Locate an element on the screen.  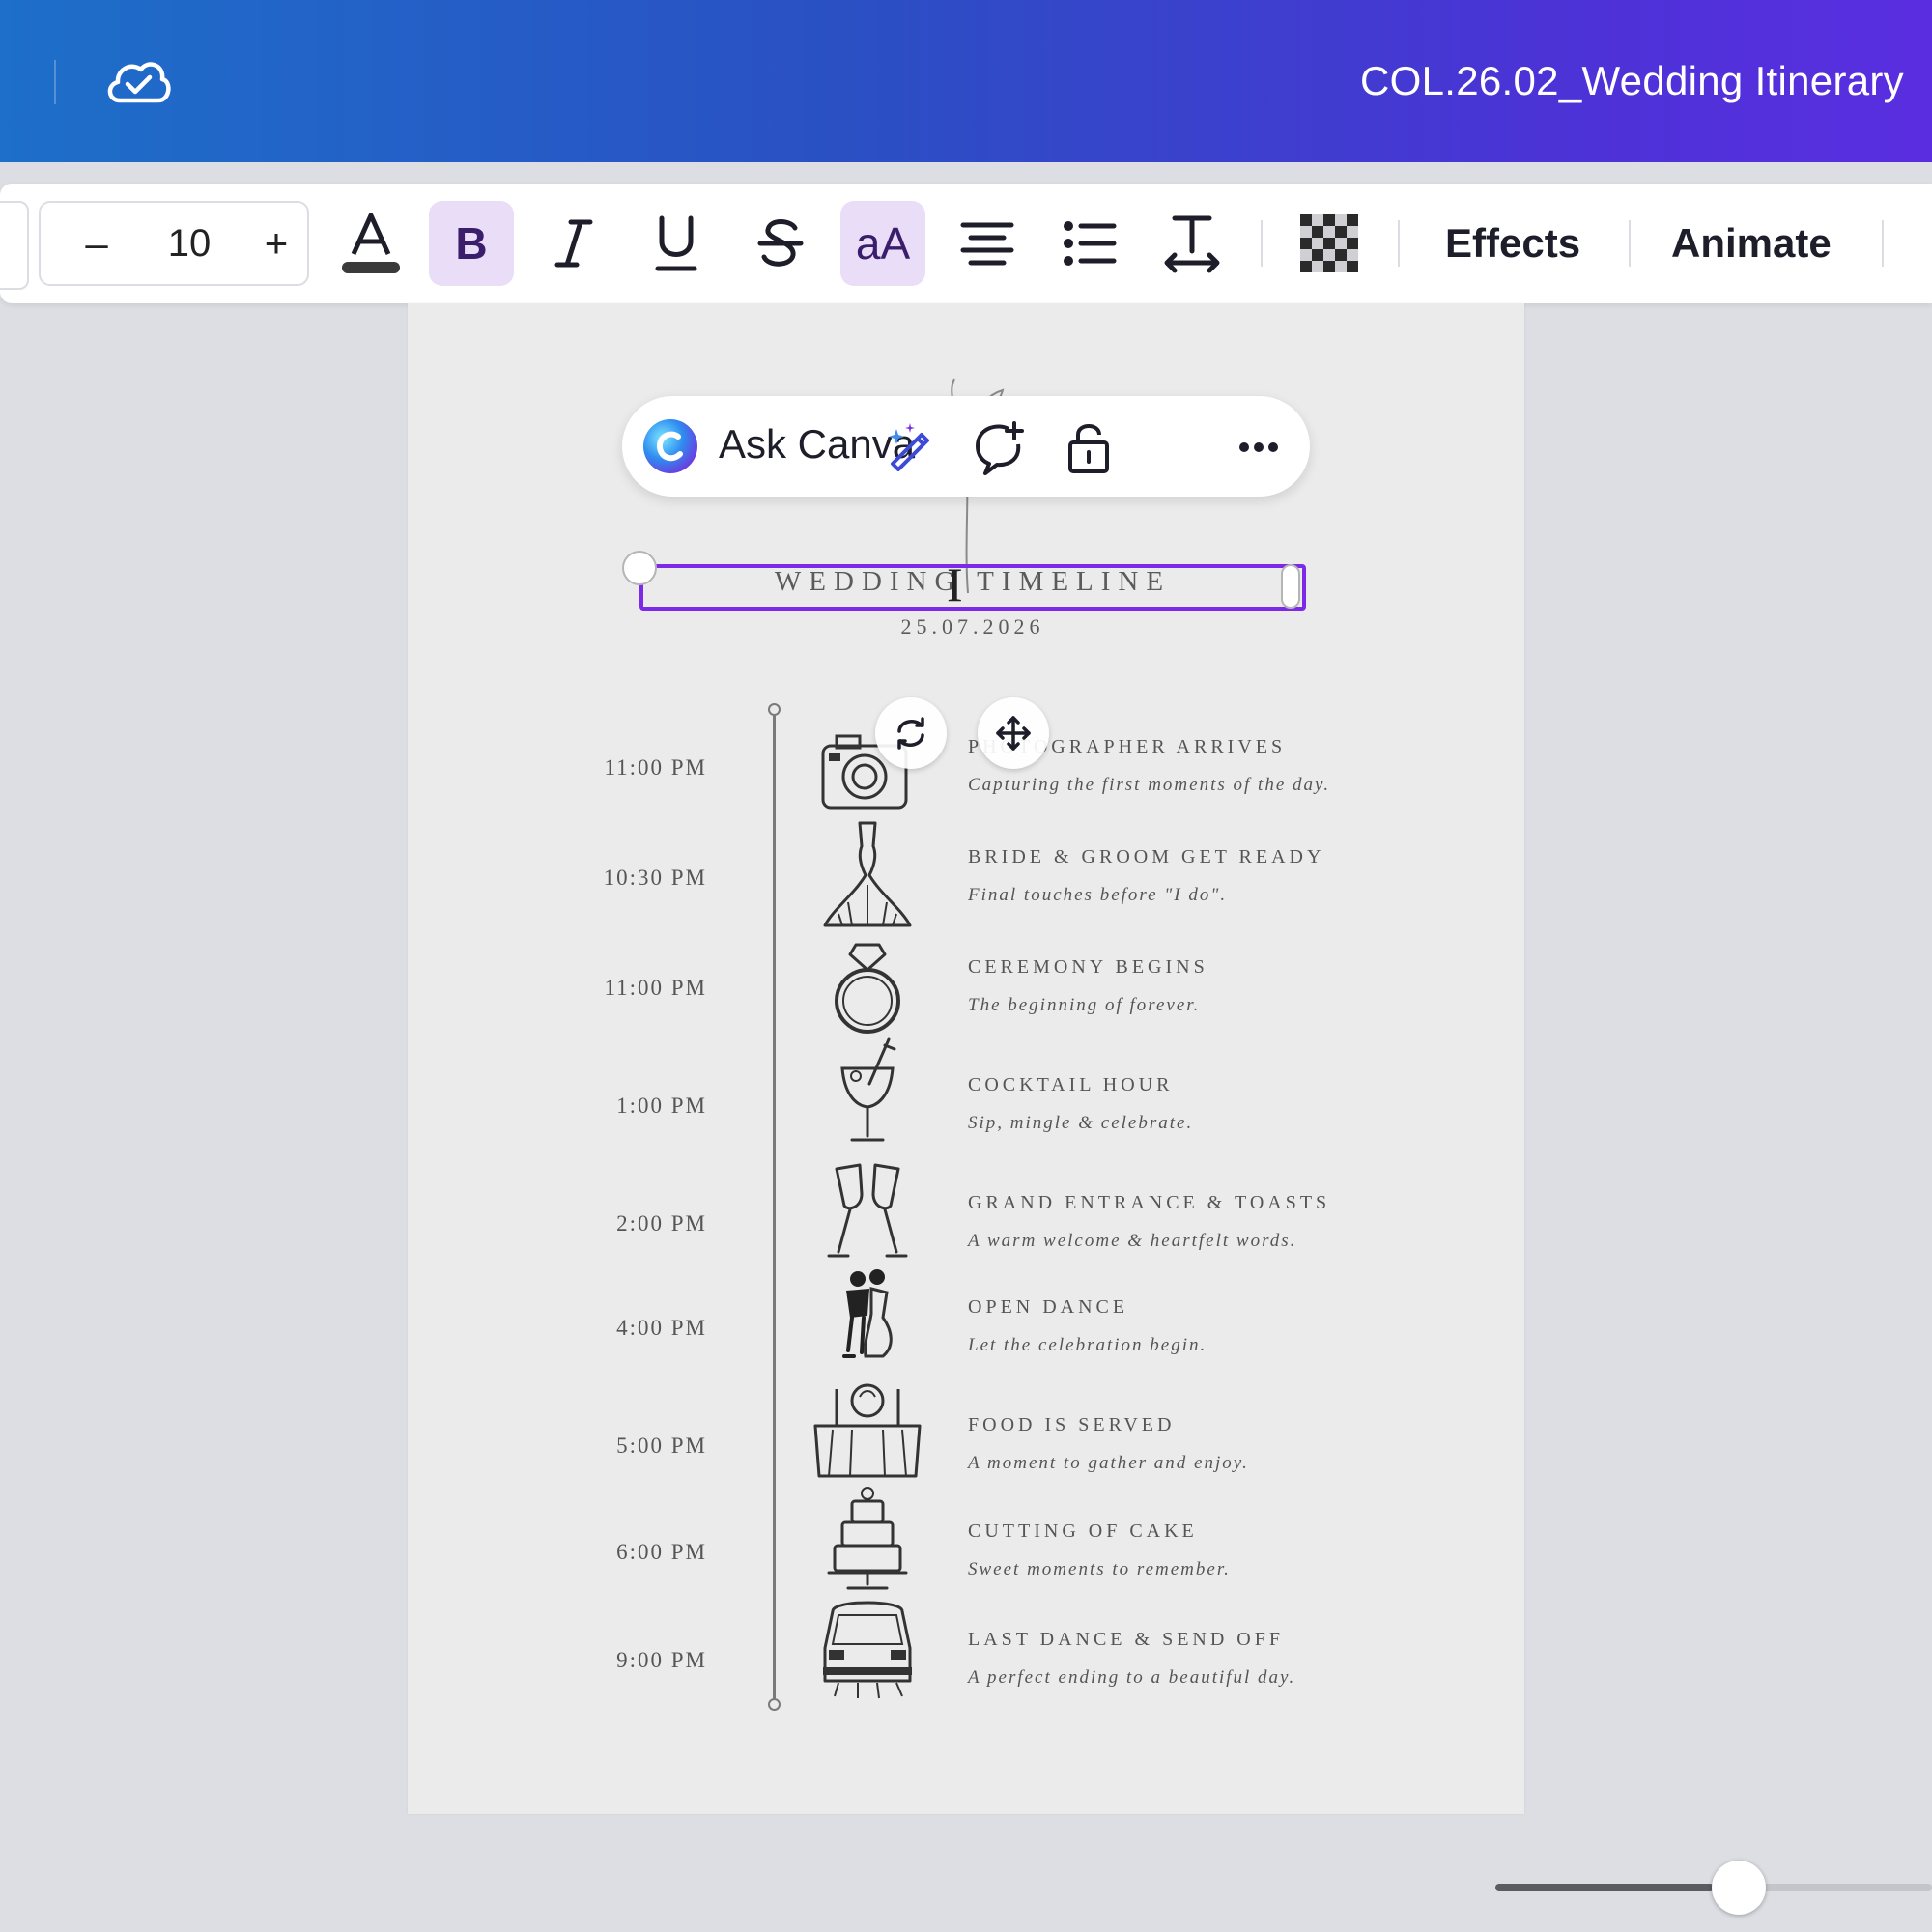
effects-button: Effects is located at coordinates (1512, 243).